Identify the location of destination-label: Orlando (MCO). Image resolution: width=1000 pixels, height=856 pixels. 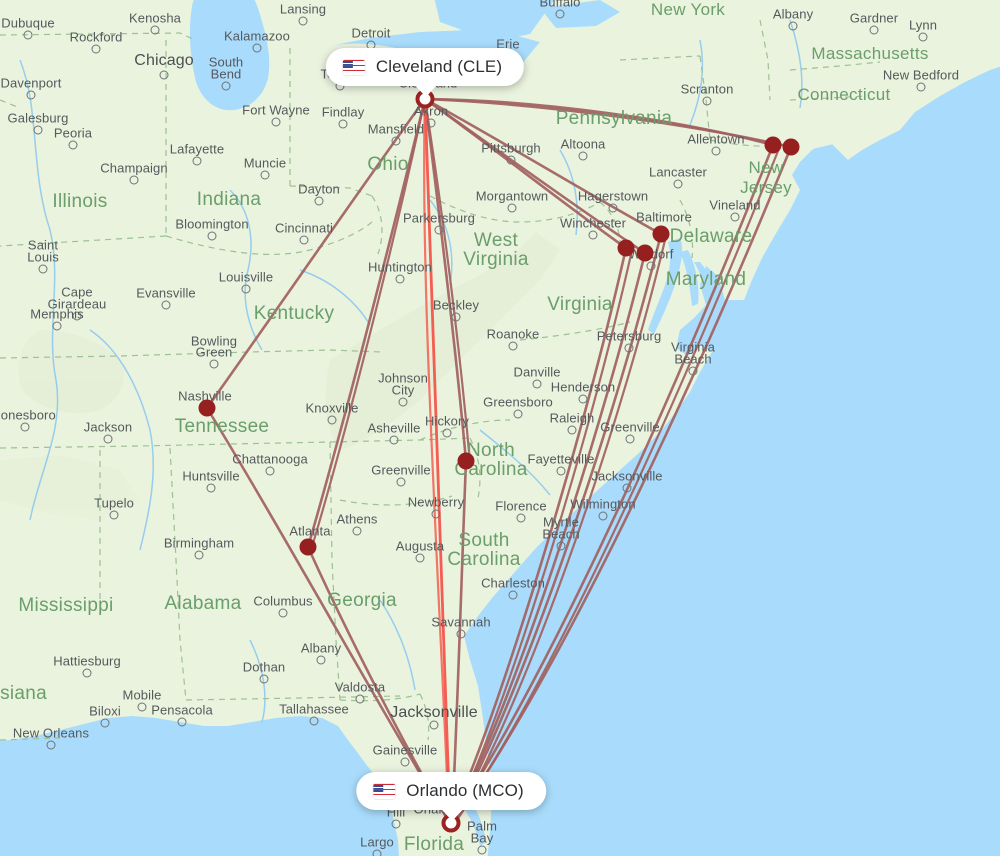
(465, 790).